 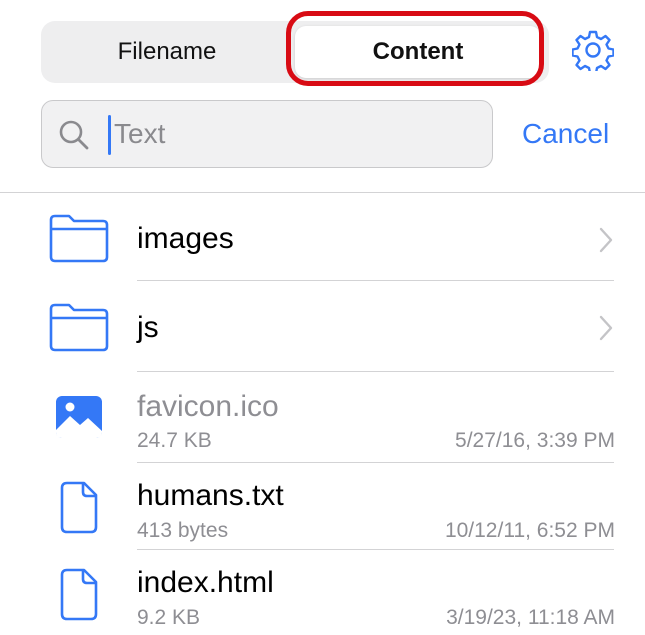 What do you see at coordinates (185, 238) in the screenshot?
I see `file-name: images` at bounding box center [185, 238].